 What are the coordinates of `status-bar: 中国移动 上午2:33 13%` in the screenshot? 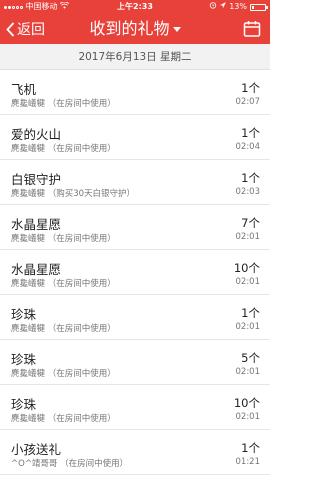 It's located at (135, 7).